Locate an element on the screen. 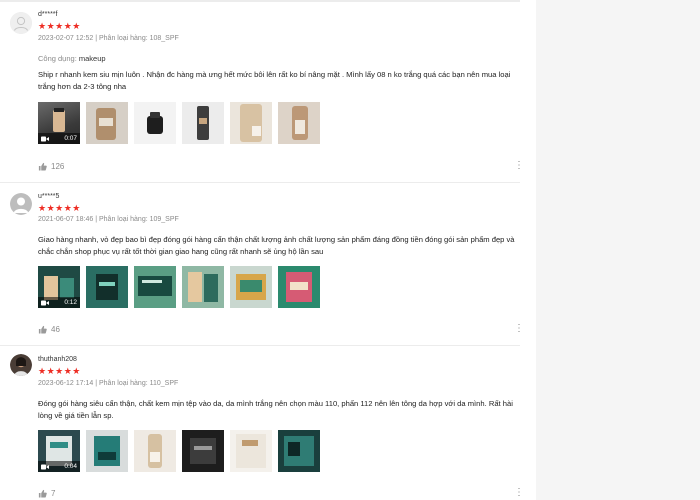 This screenshot has height=500, width=700. media-list: 0:04 is located at coordinates (179, 451).